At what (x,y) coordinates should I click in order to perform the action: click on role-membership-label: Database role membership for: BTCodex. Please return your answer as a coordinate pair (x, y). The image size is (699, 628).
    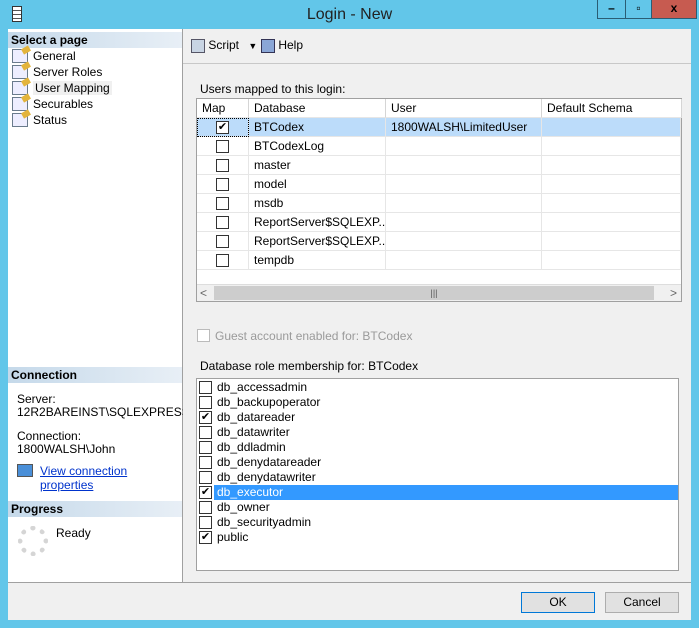
    Looking at the image, I should click on (309, 366).